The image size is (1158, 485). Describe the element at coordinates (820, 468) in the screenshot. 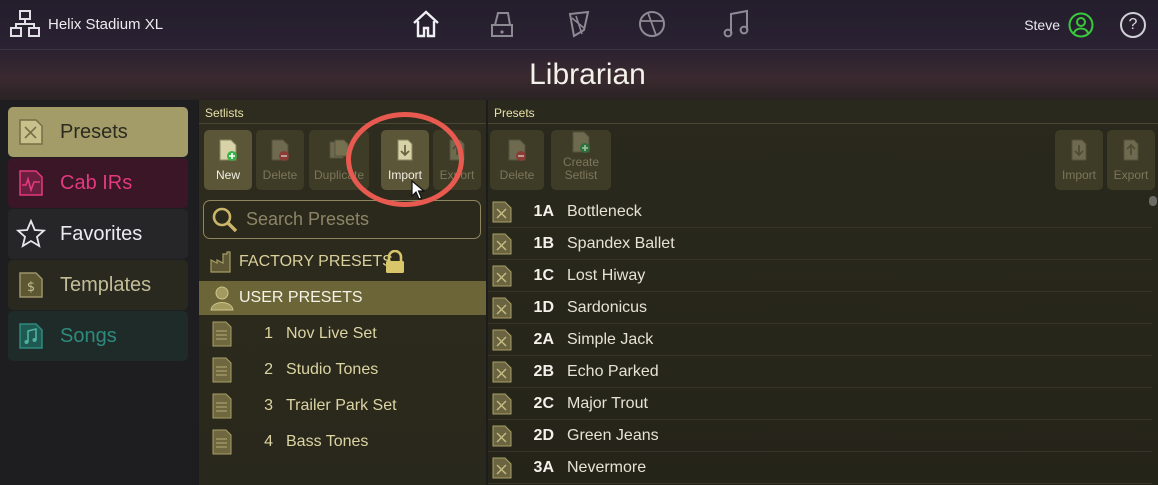

I see `table-row: 3A Nevermore` at that location.